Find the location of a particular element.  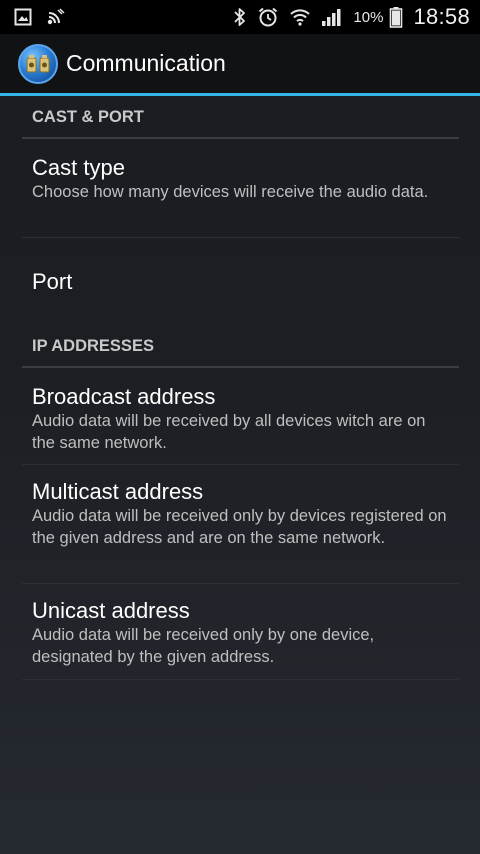

signal-icon is located at coordinates (332, 17).